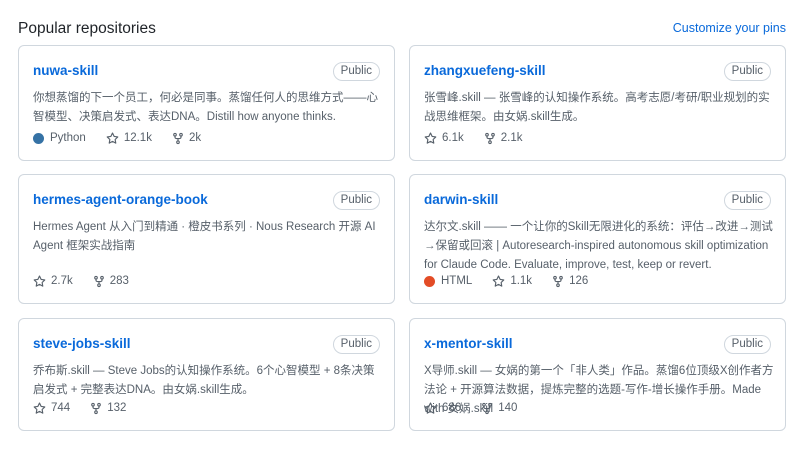 This screenshot has height=456, width=800. I want to click on repo-meta: 2.7k 283, so click(91, 281).